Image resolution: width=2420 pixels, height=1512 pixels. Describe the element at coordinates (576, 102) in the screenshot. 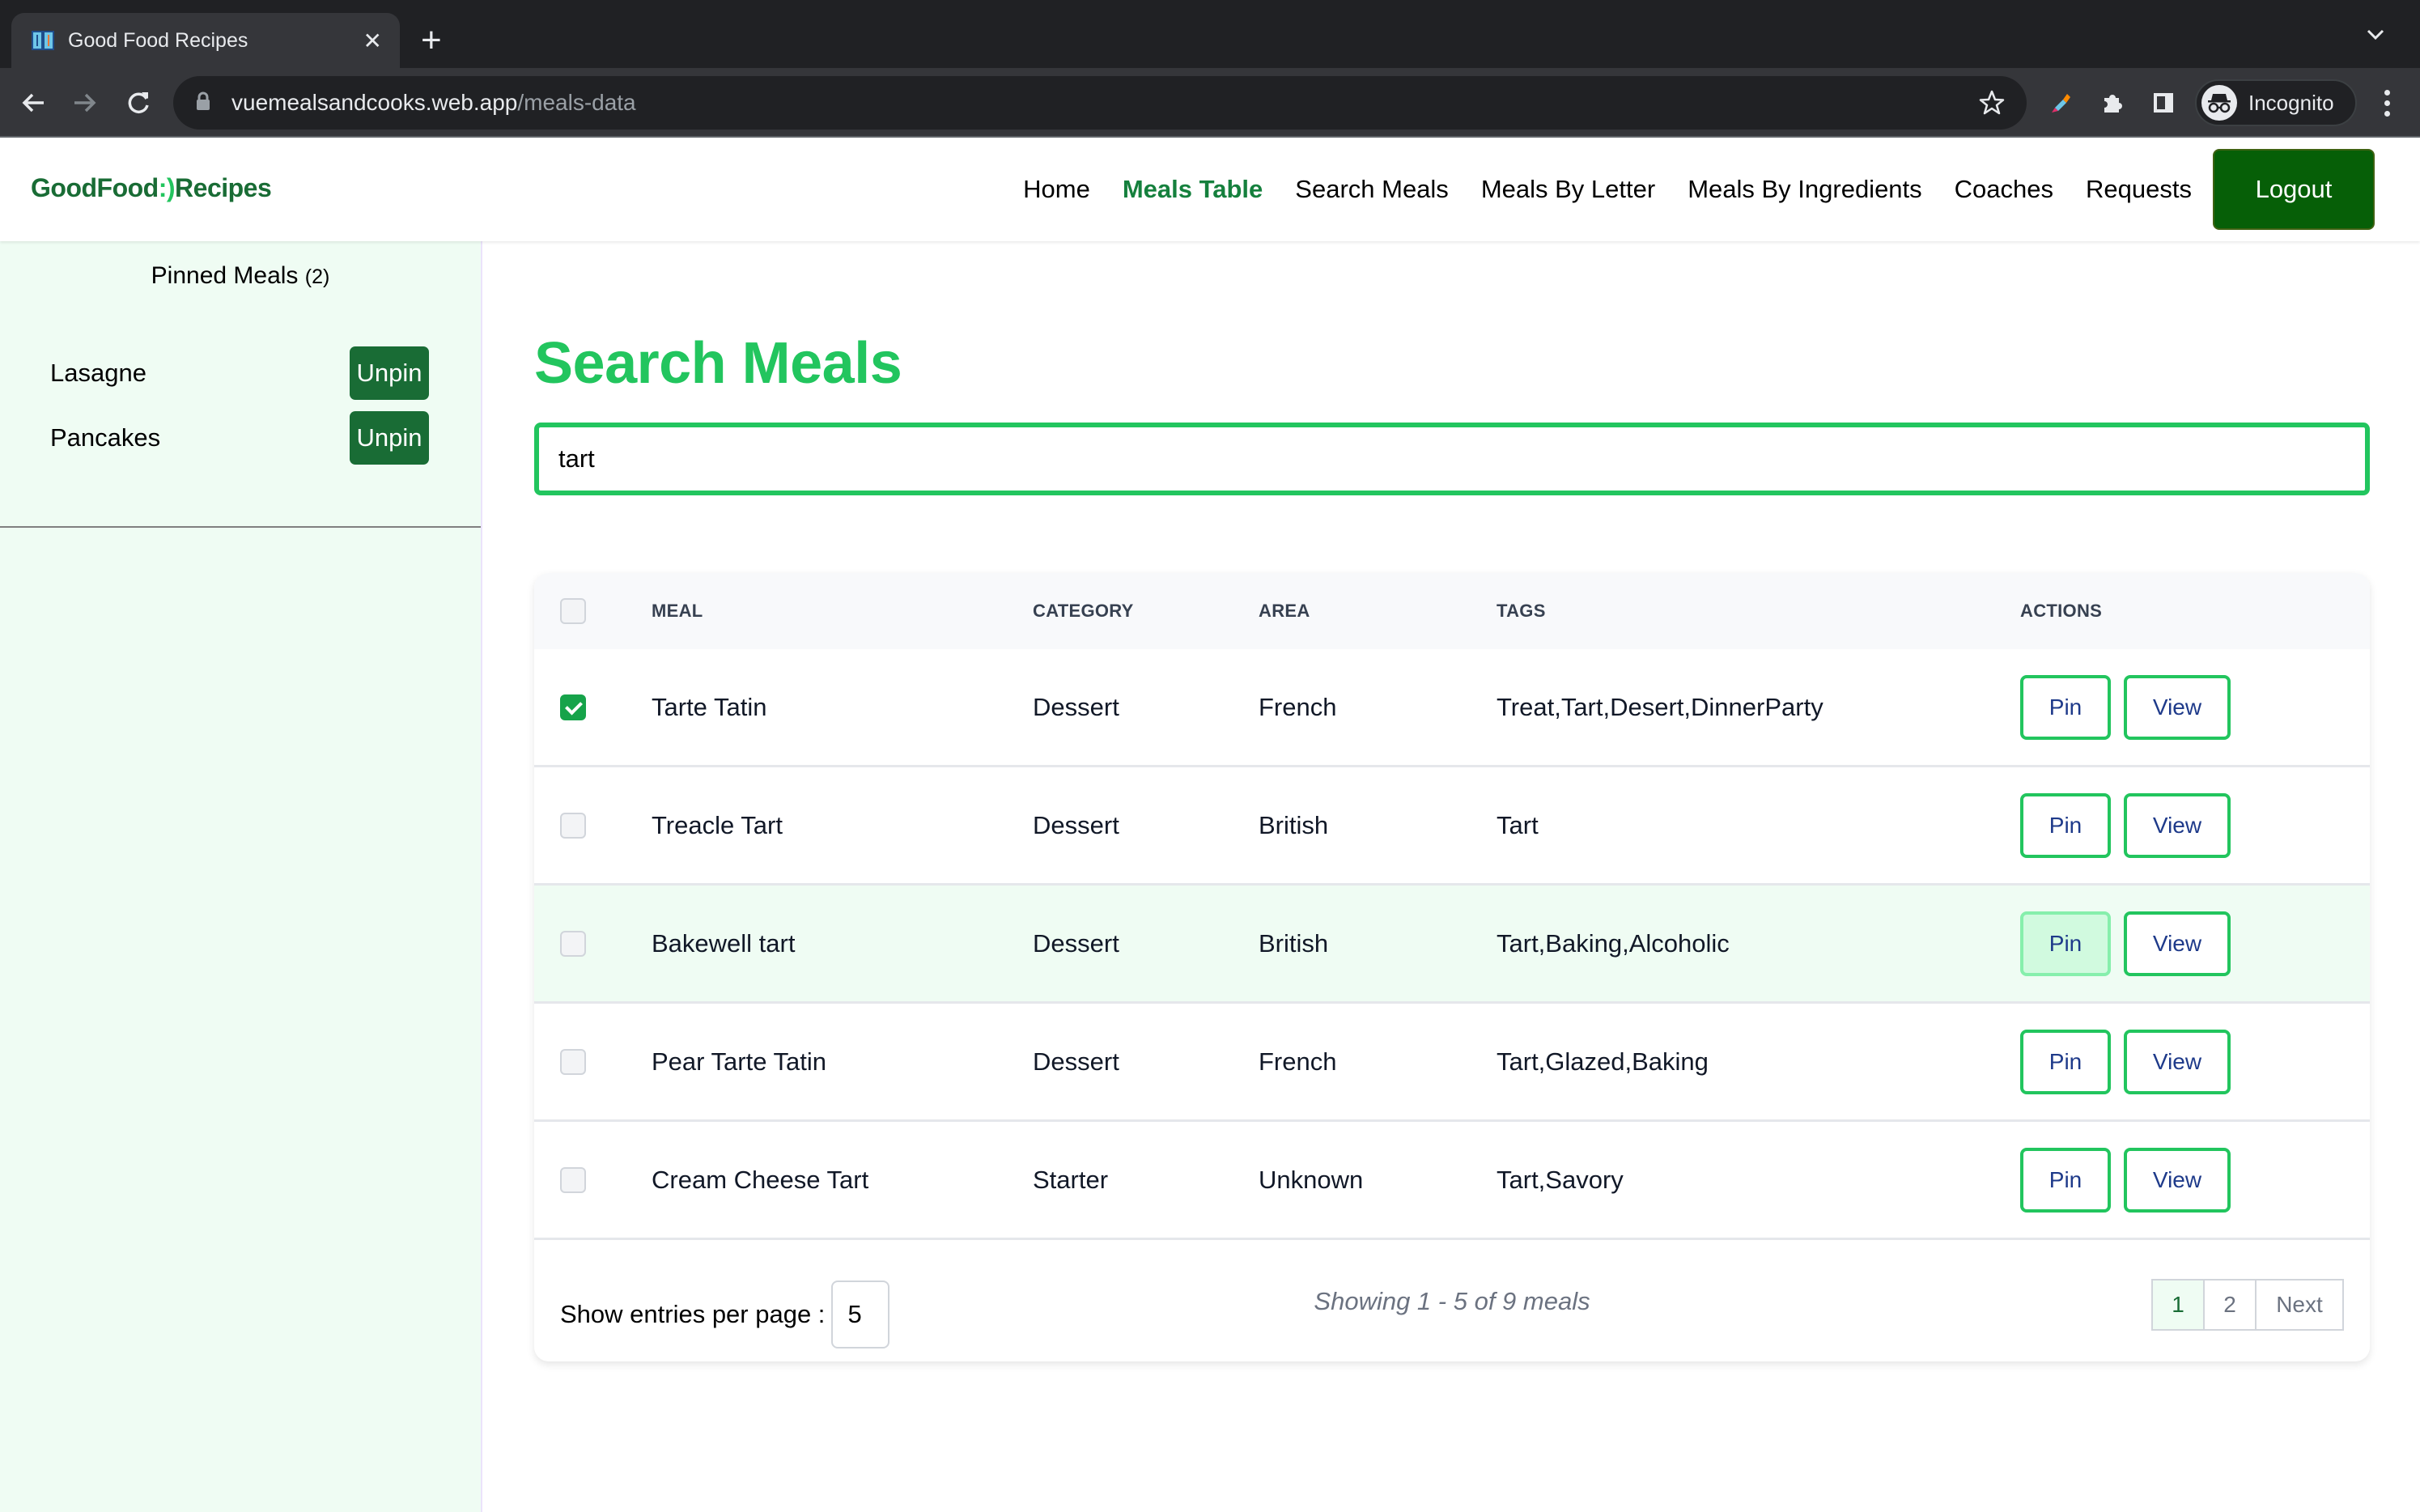

I see `url-path: /meals-data` at that location.